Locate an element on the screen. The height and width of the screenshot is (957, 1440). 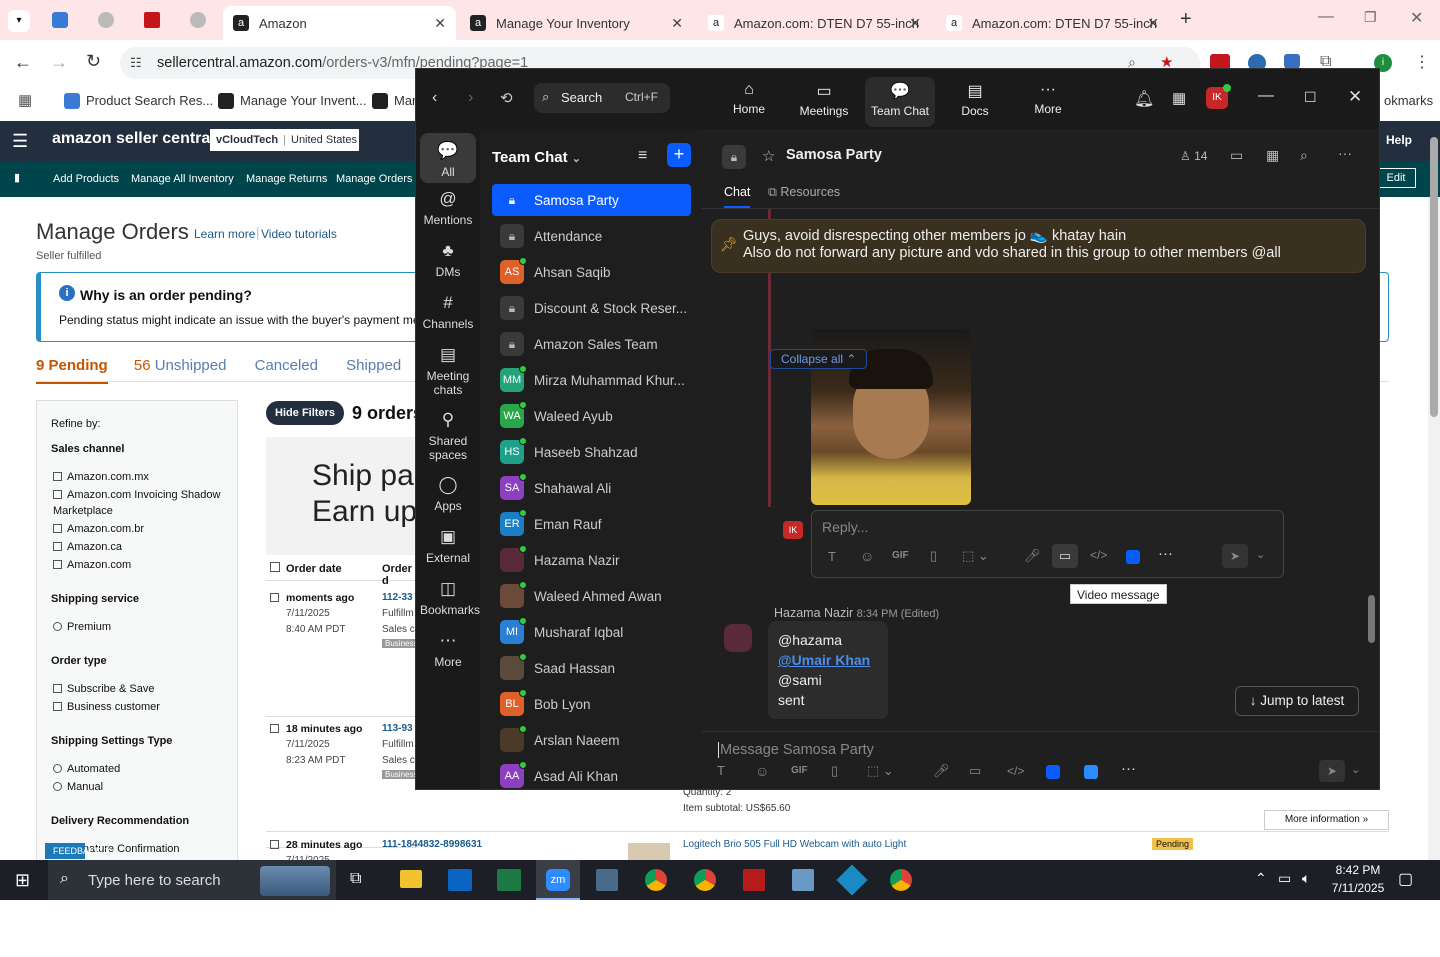
notifications-icon: ▢ is located at coordinates (1405, 879).